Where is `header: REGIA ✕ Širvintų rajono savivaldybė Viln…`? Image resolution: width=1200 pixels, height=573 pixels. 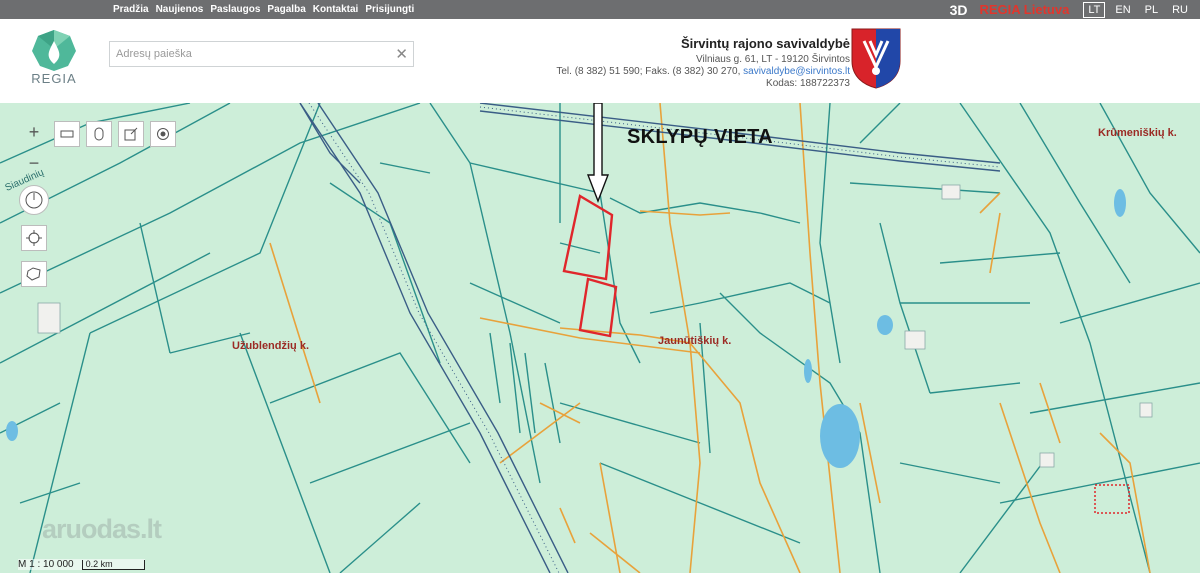
header: REGIA ✕ Širvintų rajono savivaldybė Viln… is located at coordinates (600, 61).